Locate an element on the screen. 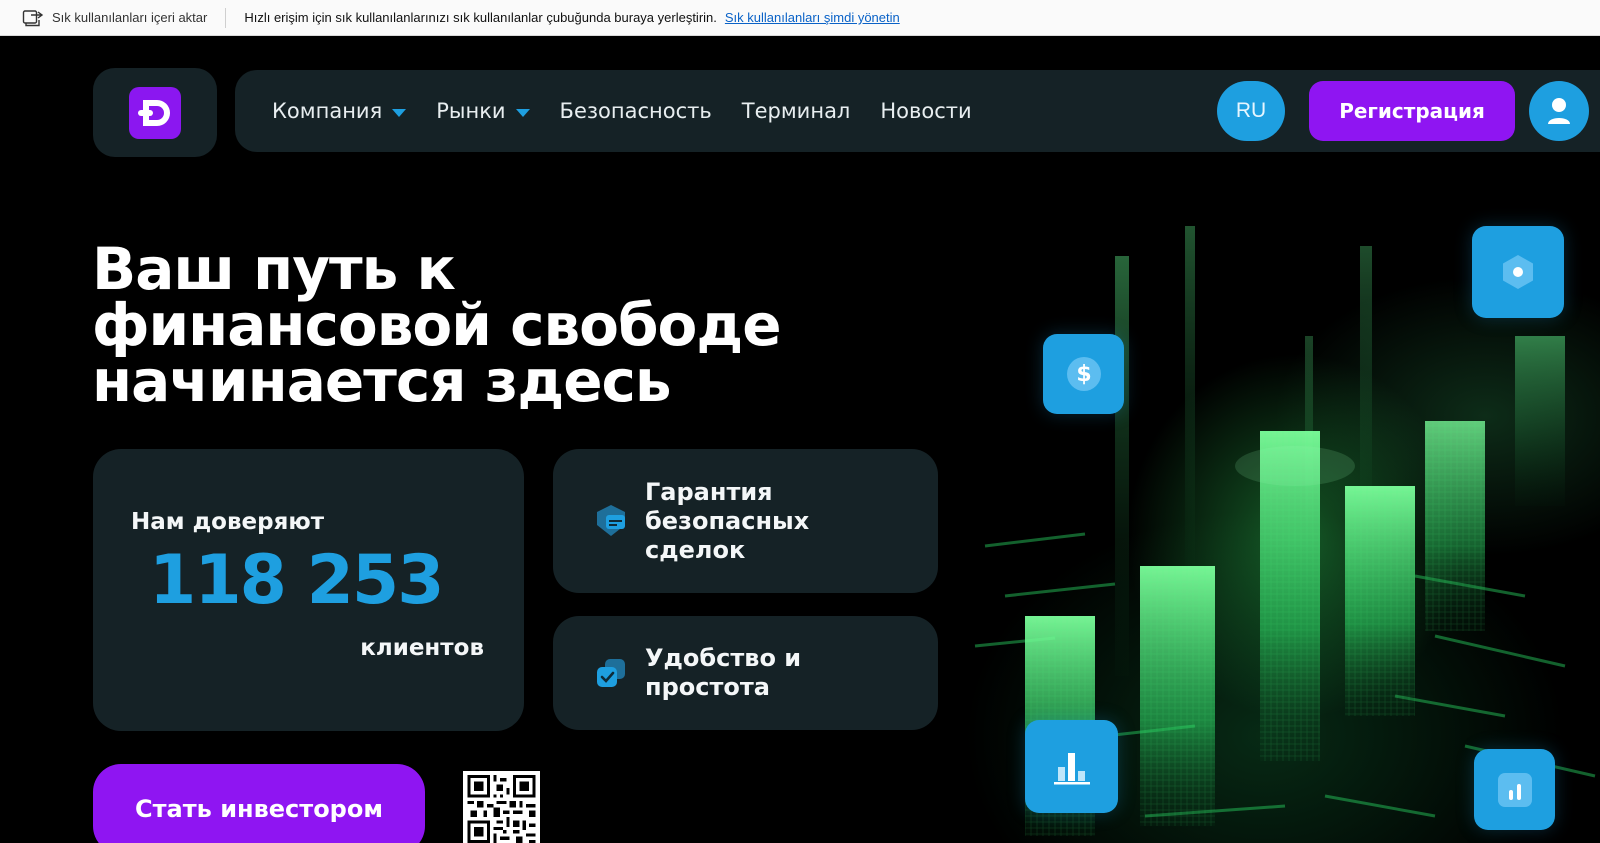  site-logo is located at coordinates (155, 112).